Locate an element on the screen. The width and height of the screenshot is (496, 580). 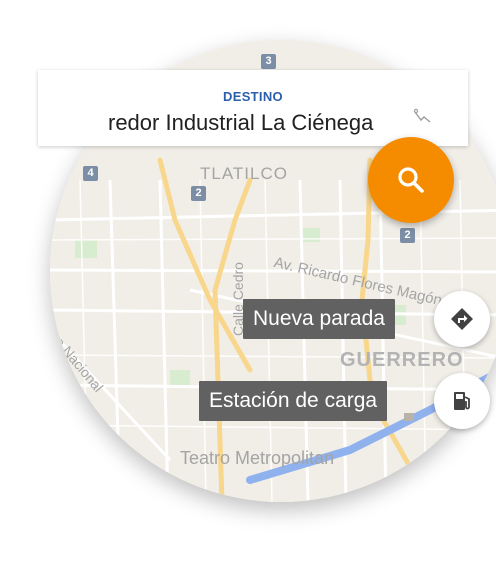
directions-icon is located at coordinates (462, 319).